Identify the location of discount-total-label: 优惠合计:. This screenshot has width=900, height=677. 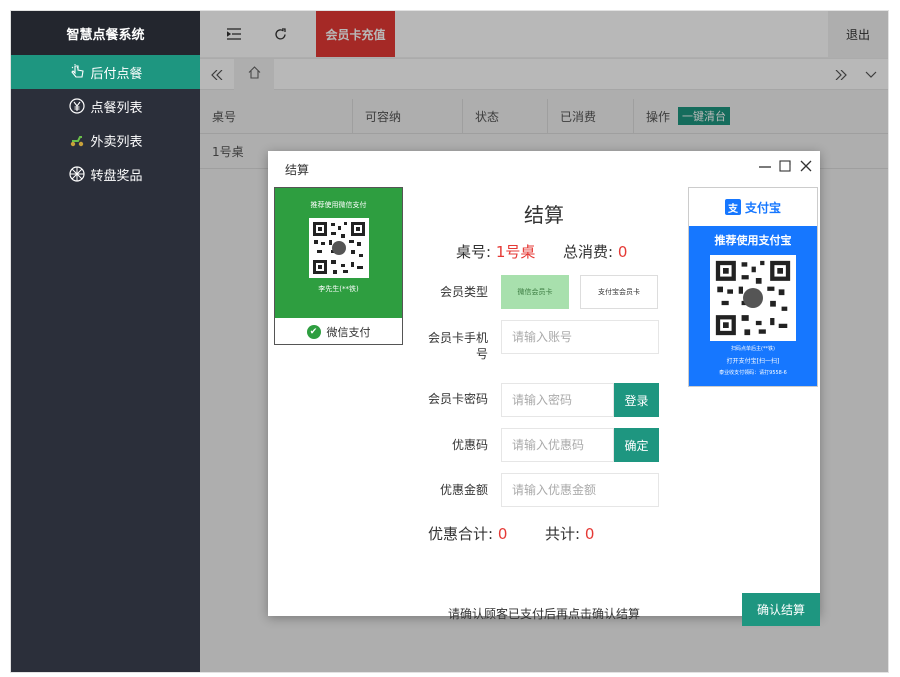
(461, 534).